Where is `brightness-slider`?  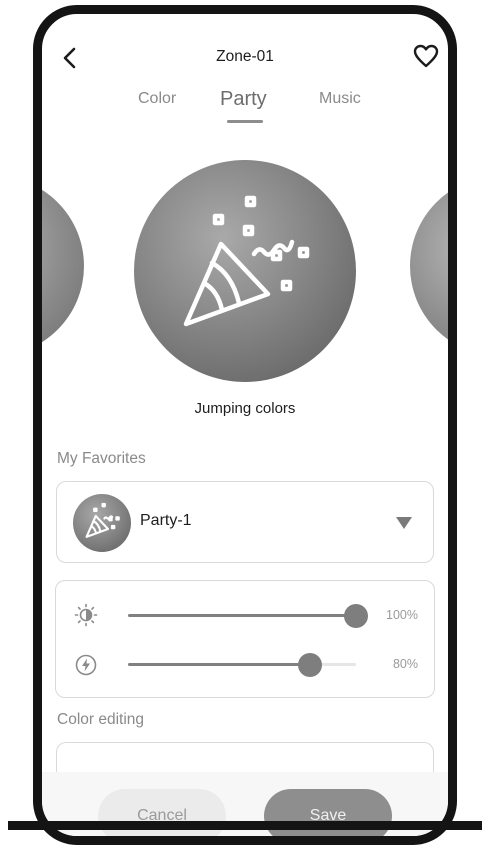 brightness-slider is located at coordinates (242, 615).